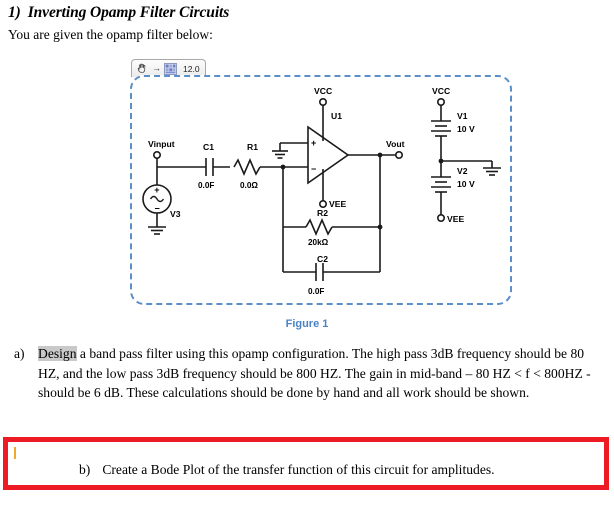  Describe the element at coordinates (440, 101) in the screenshot. I see `terminal-vcc-supply` at that location.